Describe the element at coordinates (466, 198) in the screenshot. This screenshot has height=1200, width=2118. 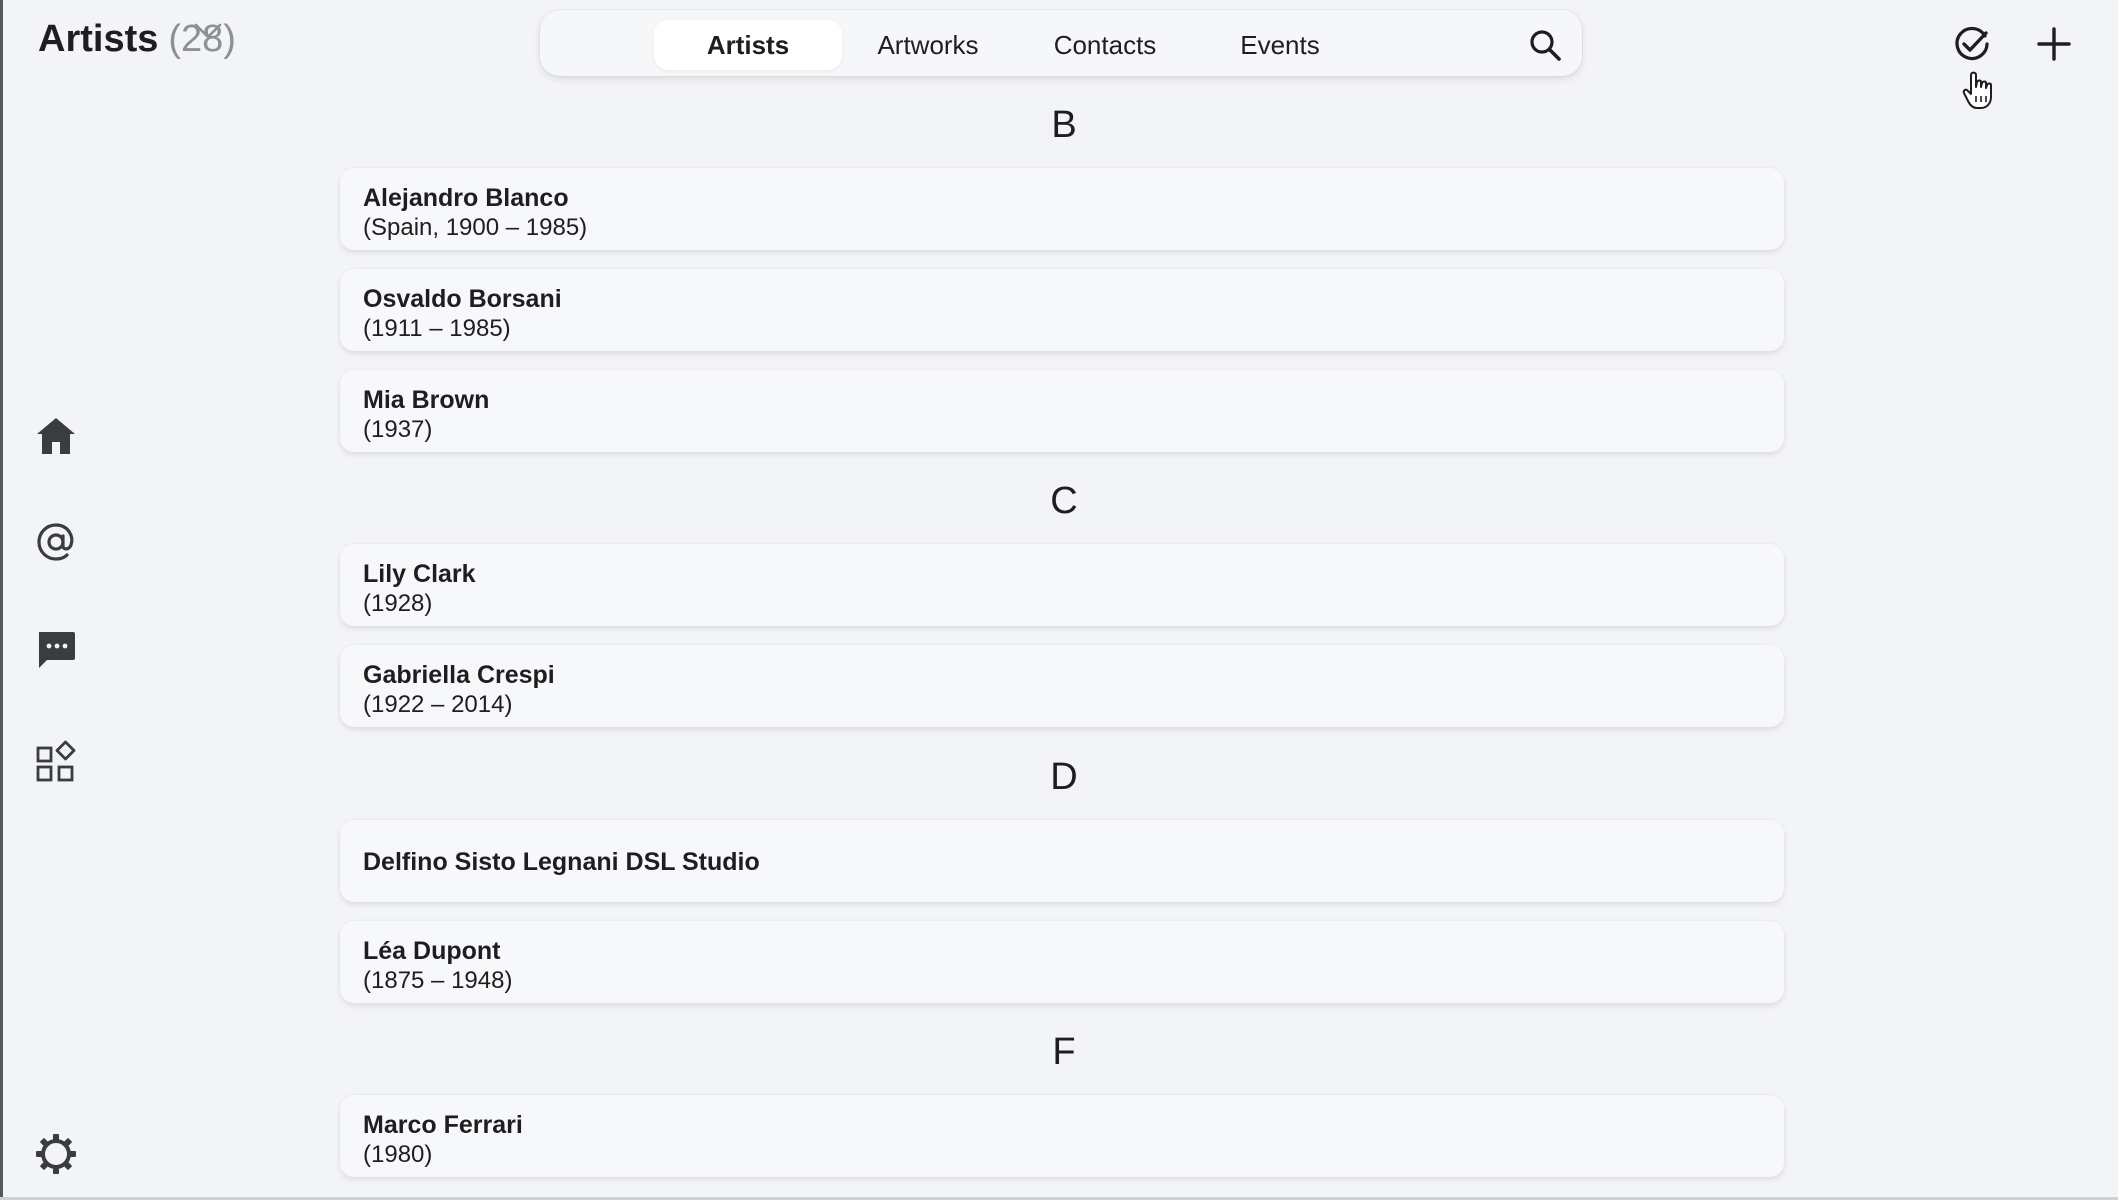
I see `artist-name: Alejandro Blanco` at that location.